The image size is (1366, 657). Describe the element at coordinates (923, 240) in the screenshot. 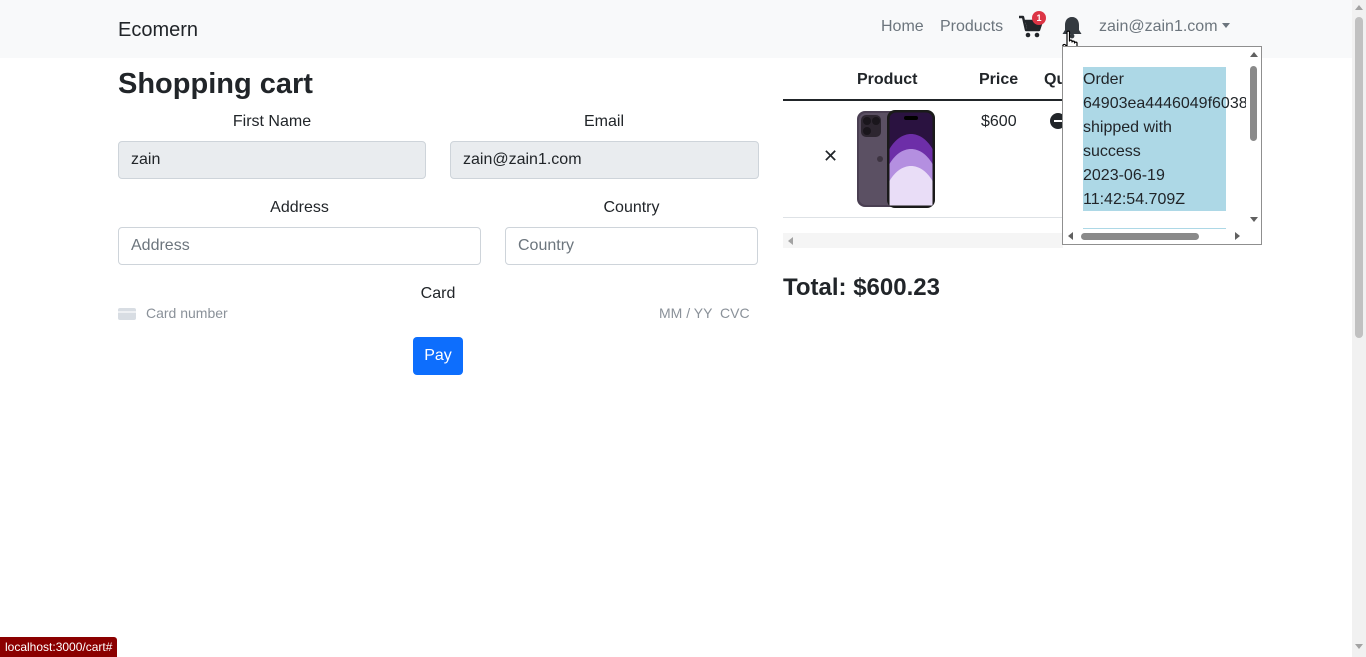

I see `table-horizontal-scrollbar` at that location.